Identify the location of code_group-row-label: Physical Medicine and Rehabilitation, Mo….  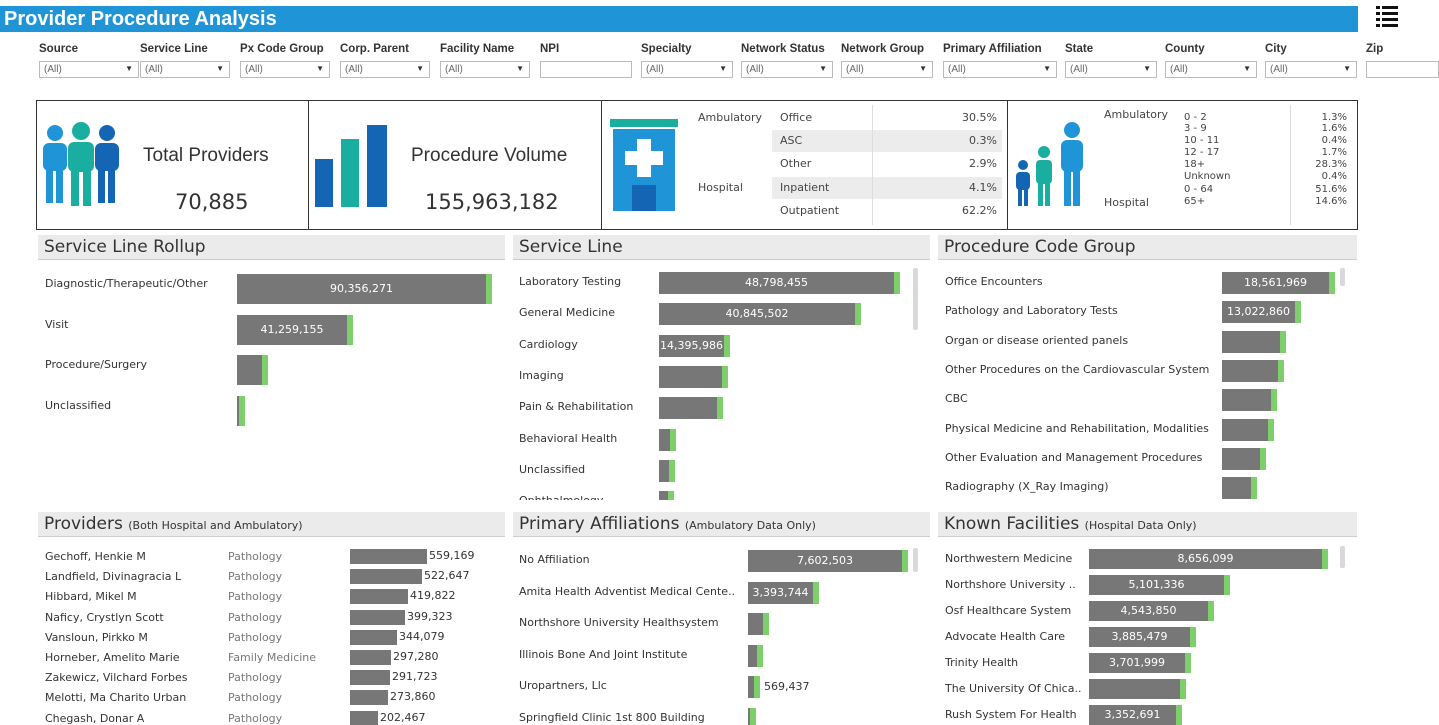
(1083, 428).